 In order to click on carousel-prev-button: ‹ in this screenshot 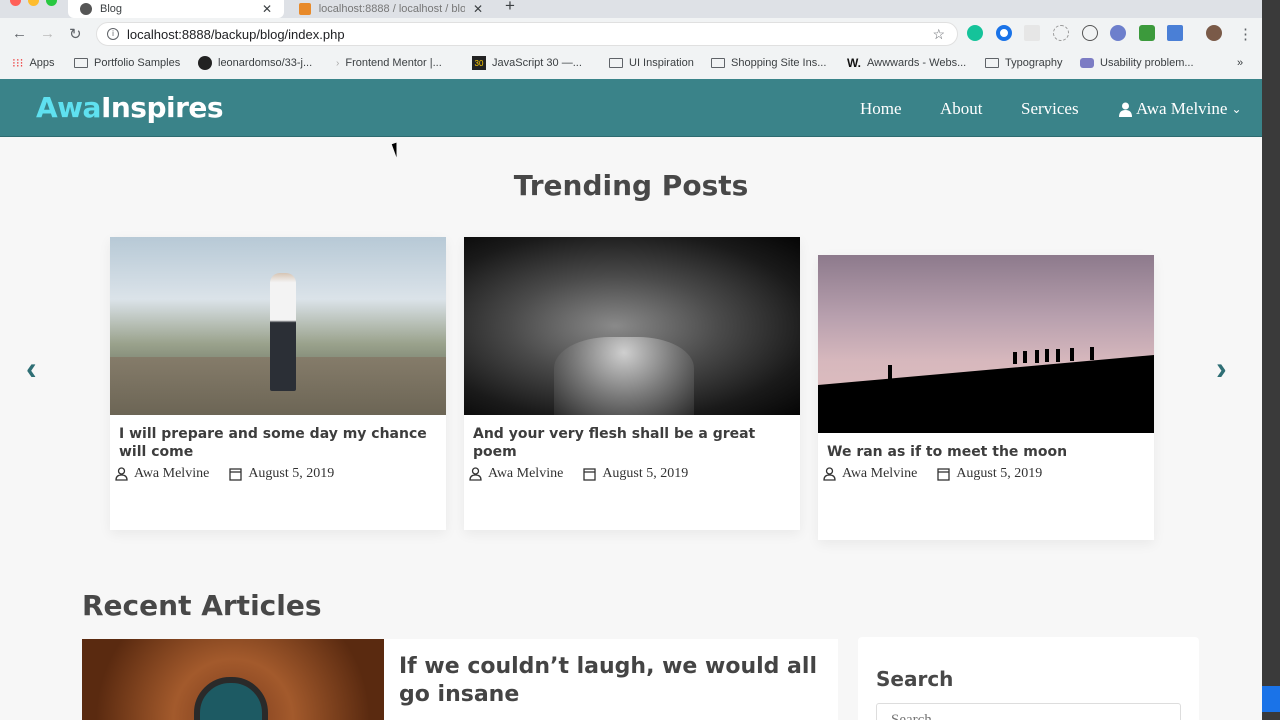, I will do `click(31, 368)`.